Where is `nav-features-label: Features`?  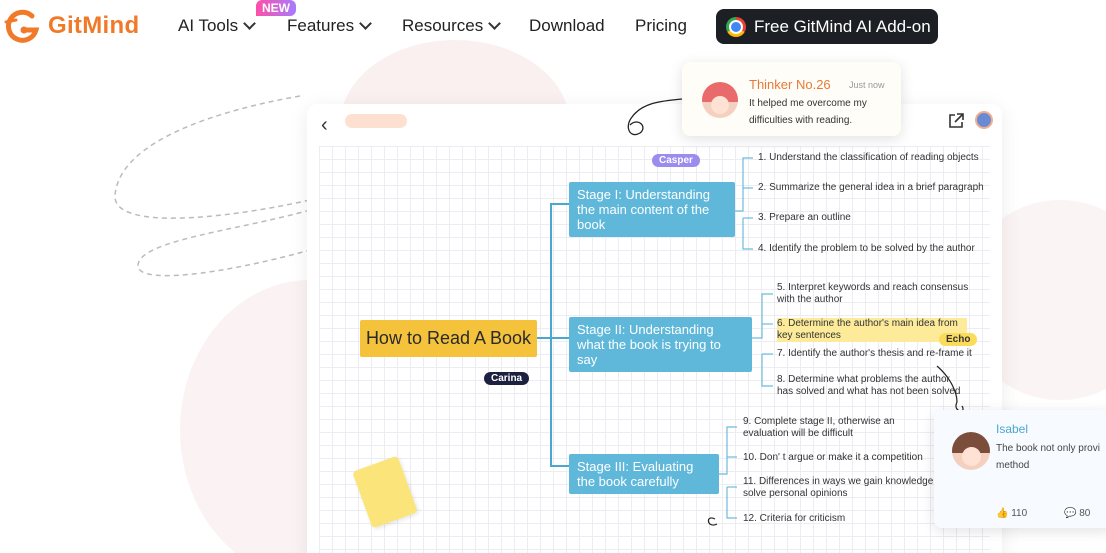
nav-features-label: Features is located at coordinates (321, 25).